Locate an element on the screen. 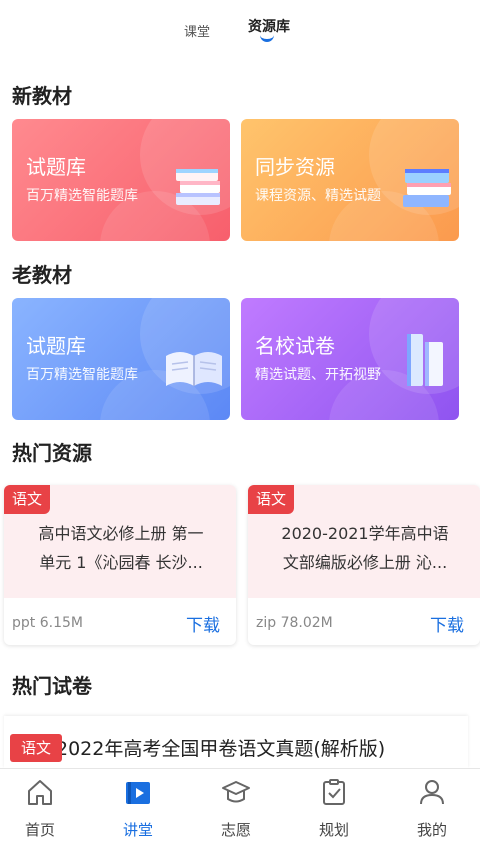  file-meta: ppt 6.15M is located at coordinates (47, 623).